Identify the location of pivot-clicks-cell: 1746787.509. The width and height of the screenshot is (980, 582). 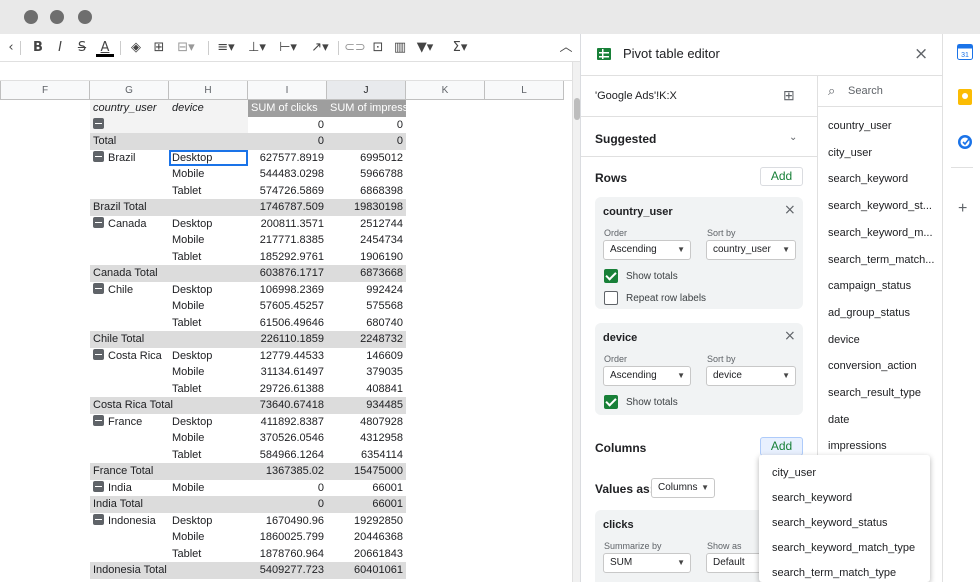
(287, 207).